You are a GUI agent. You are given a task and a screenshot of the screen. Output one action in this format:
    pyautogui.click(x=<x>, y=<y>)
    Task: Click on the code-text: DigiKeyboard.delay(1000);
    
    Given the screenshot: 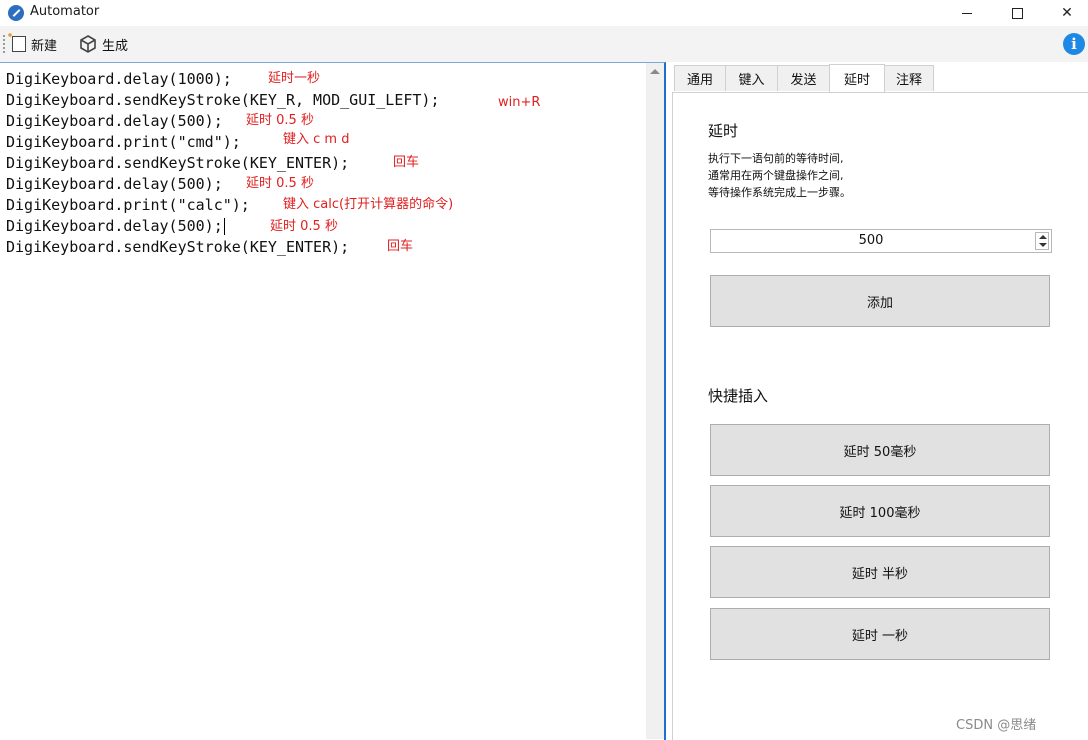 What is the action you would take?
    pyautogui.click(x=119, y=79)
    